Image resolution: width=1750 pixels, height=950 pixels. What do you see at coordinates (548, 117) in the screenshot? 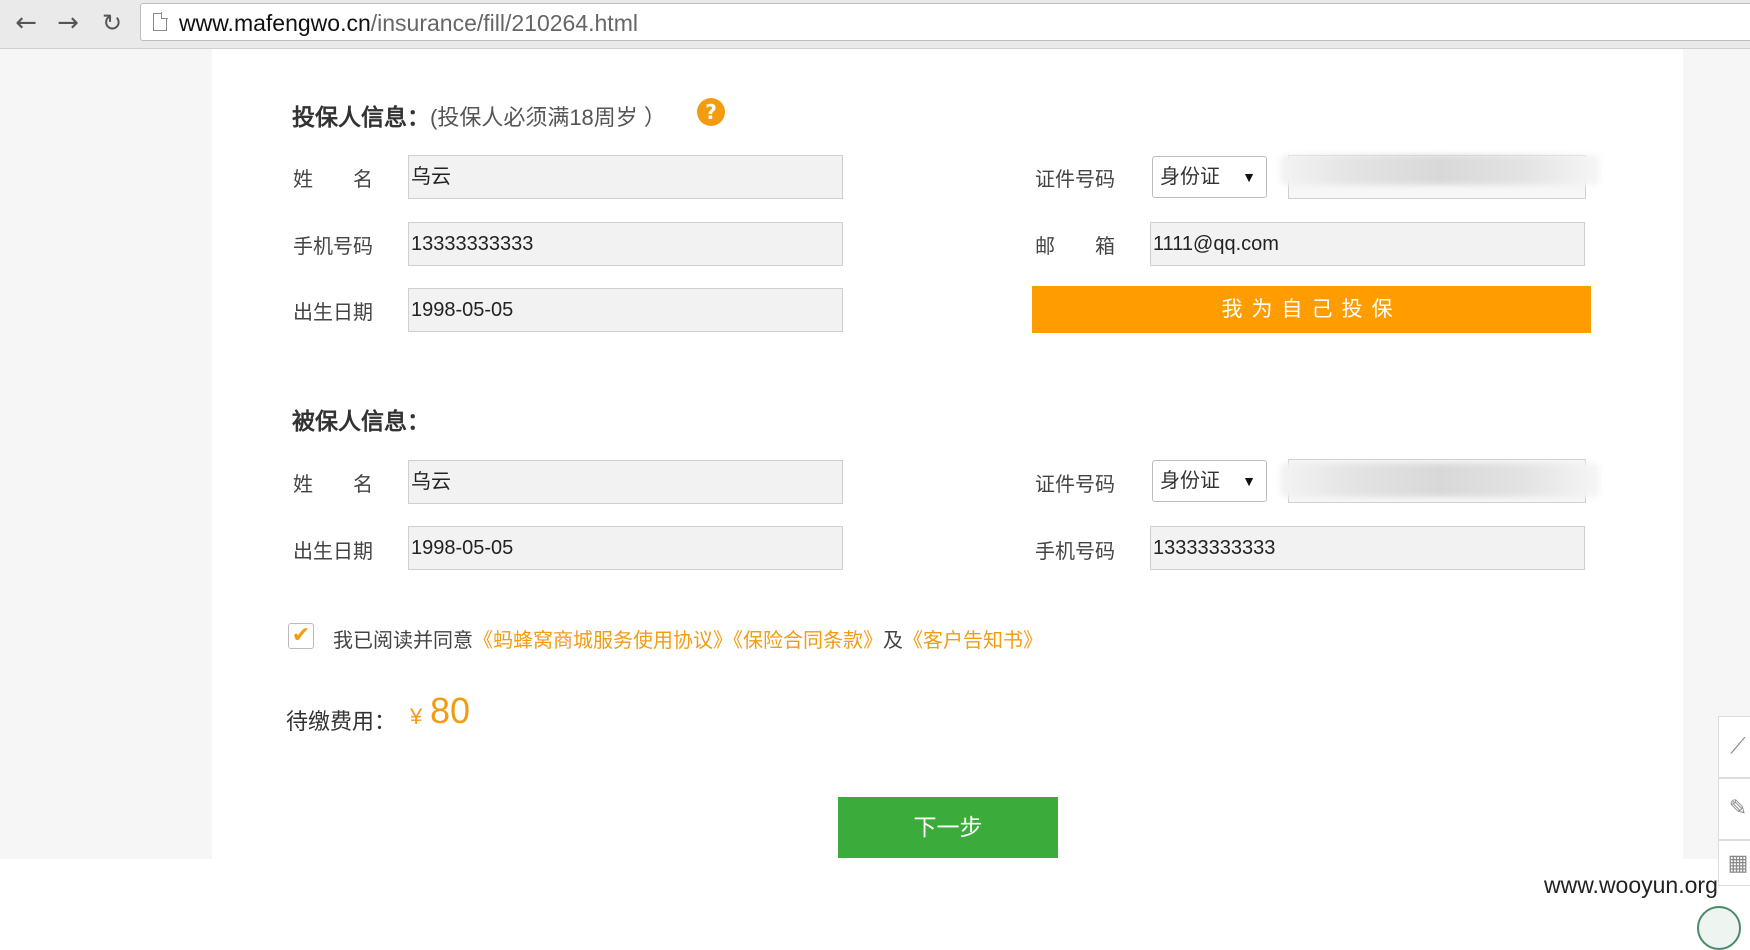
I see `policyholder-age-note: (投保人必须满18周岁 ）` at bounding box center [548, 117].